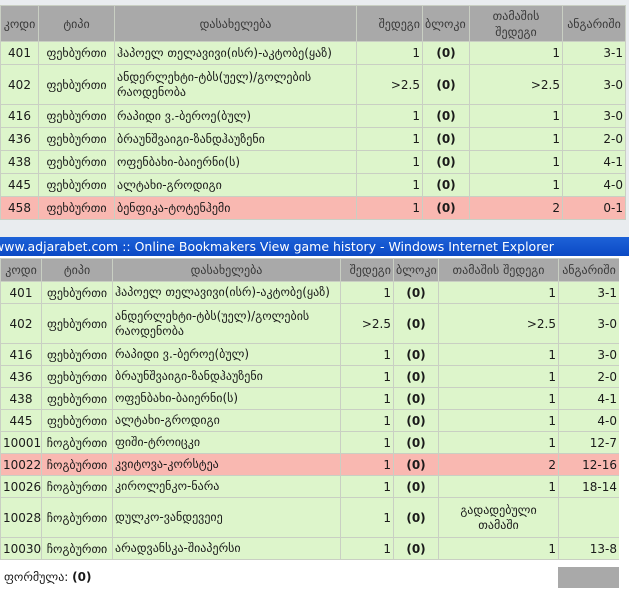  What do you see at coordinates (589, 398) in the screenshot?
I see `cell-score: 4-1` at bounding box center [589, 398].